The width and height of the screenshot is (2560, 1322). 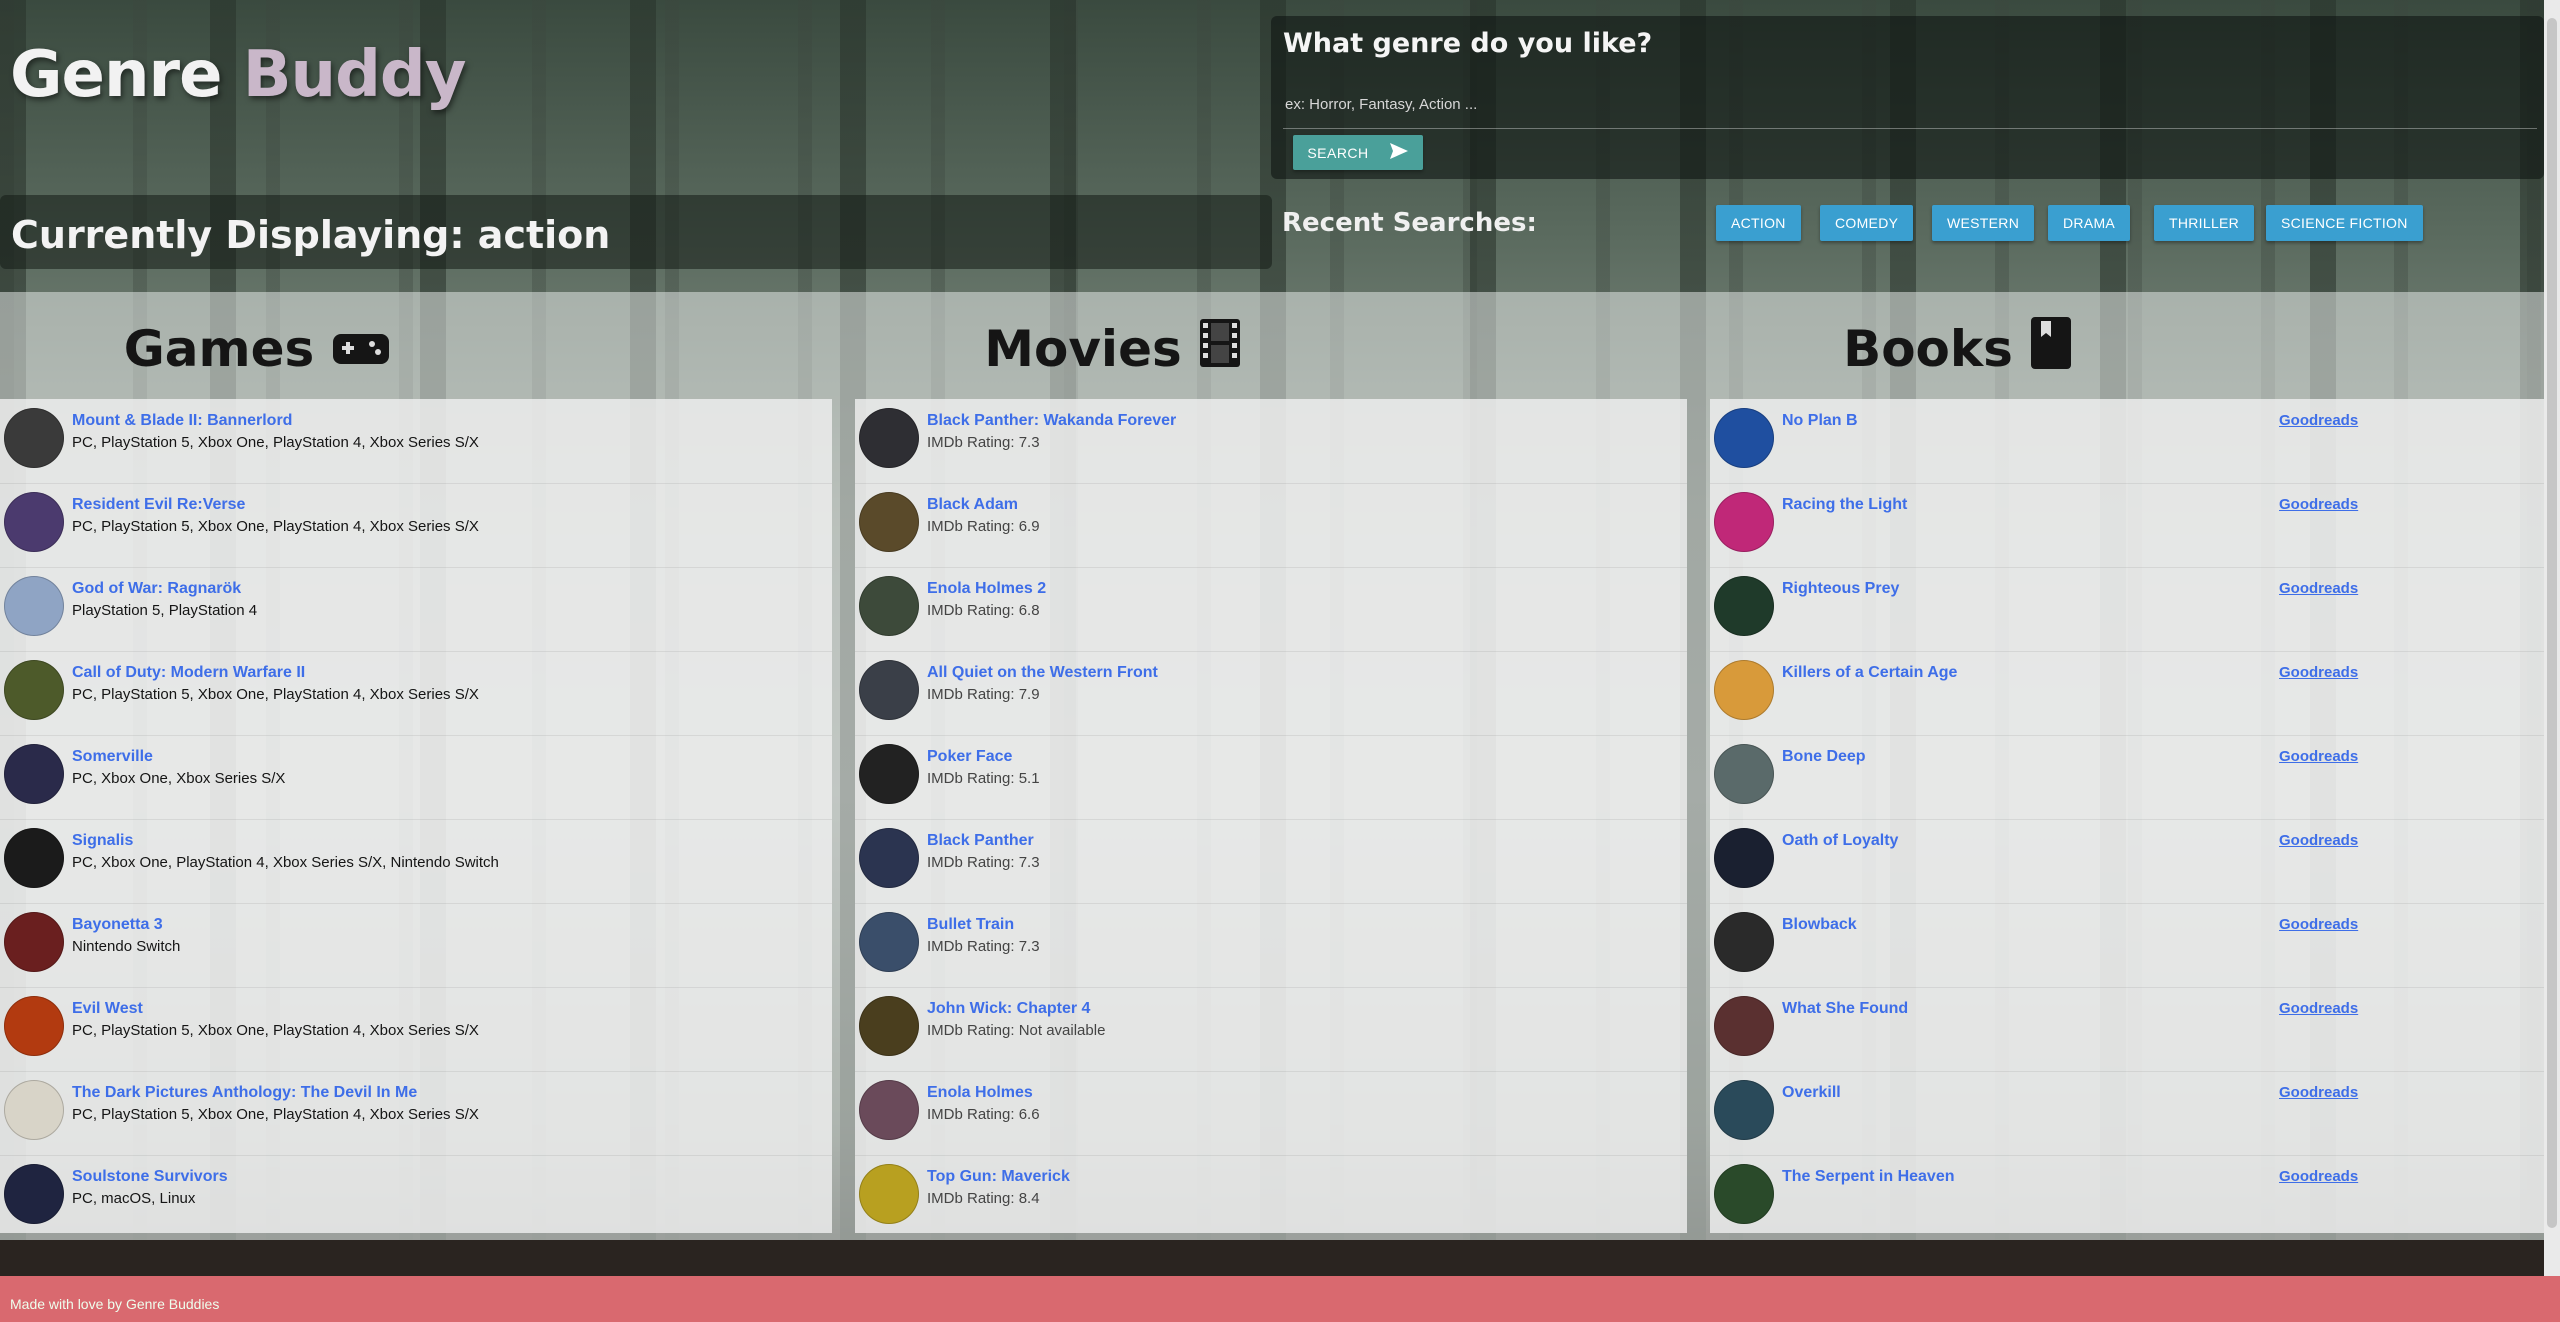 I want to click on game-title-link: Mount & Blade II: Bannerlord, so click(x=182, y=421).